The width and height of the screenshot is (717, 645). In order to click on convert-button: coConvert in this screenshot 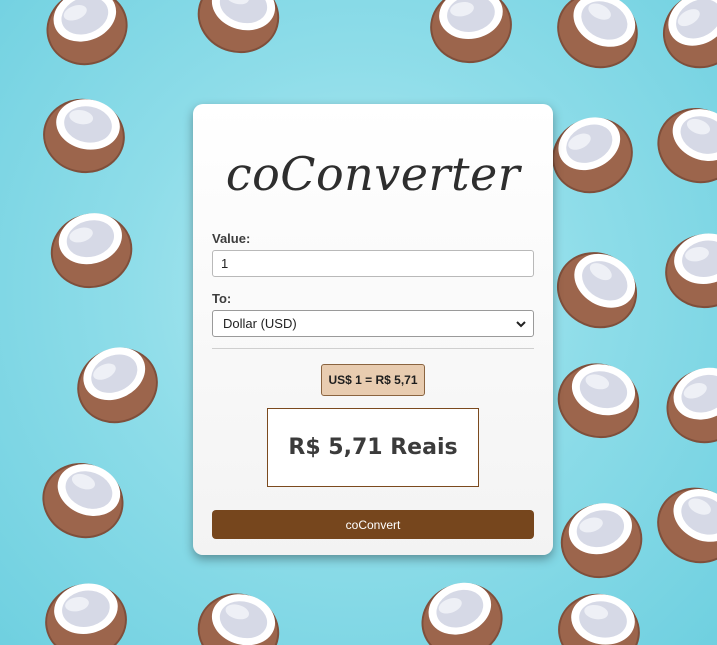, I will do `click(373, 524)`.